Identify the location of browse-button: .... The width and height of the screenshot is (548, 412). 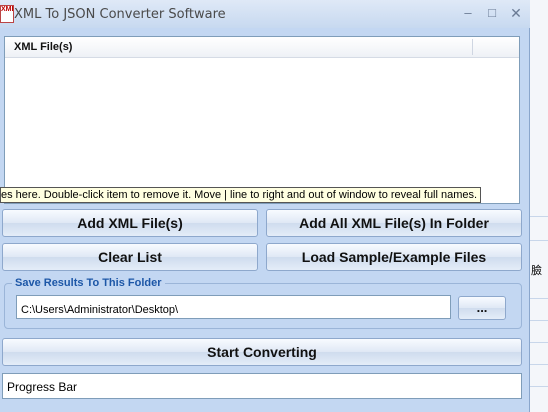
(482, 308).